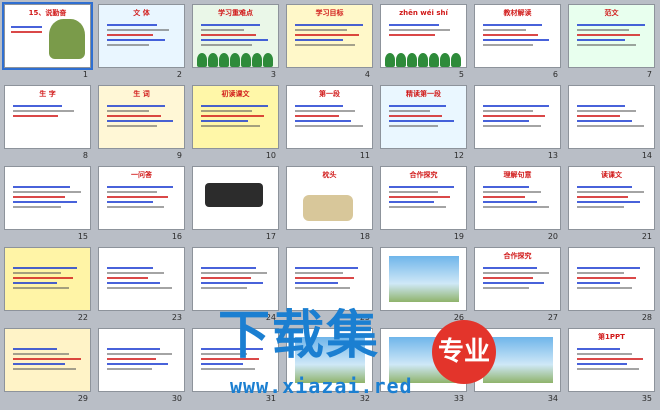 The image size is (660, 410). I want to click on slide-thumbnail-cell: 初读课文 10, so click(235, 122).